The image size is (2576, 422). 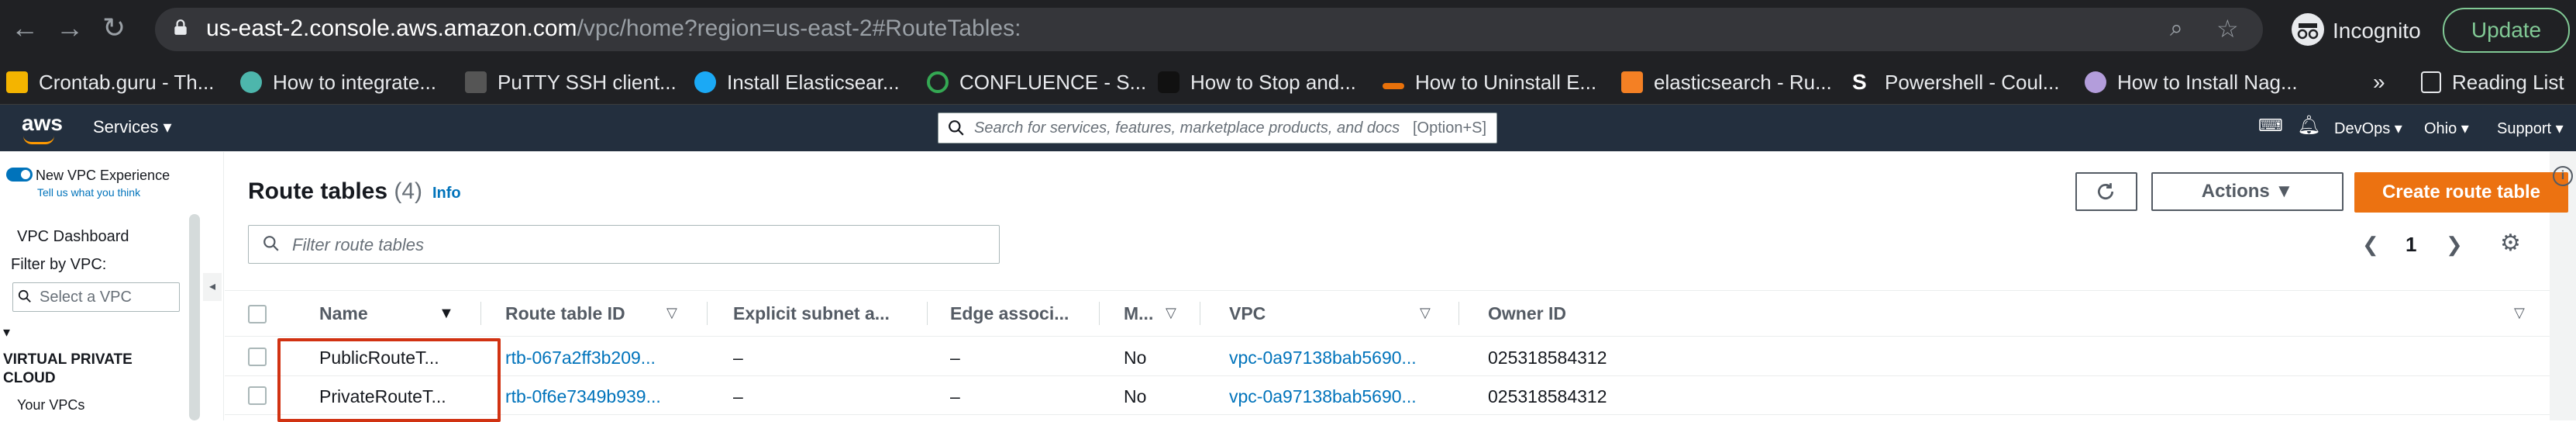 What do you see at coordinates (2492, 82) in the screenshot?
I see `reading-list-button: Reading List` at bounding box center [2492, 82].